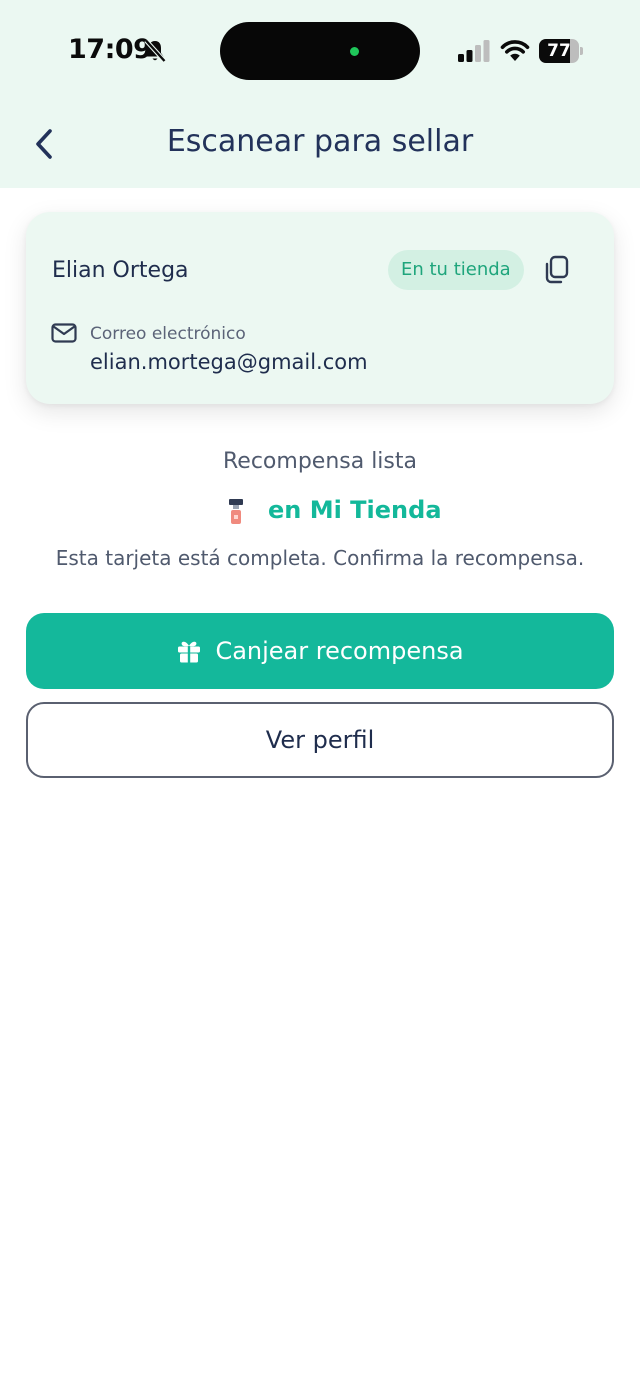  What do you see at coordinates (515, 50) in the screenshot?
I see `wifi-icon` at bounding box center [515, 50].